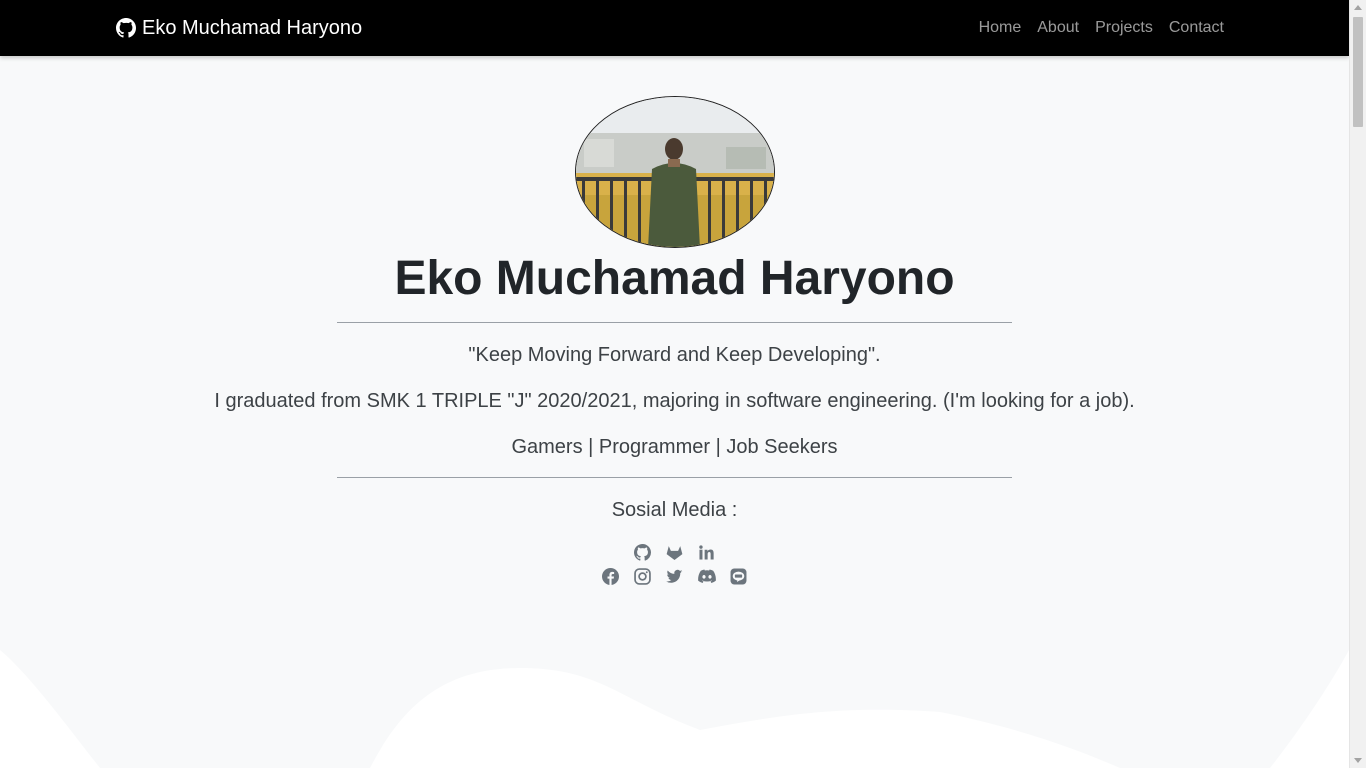  I want to click on twitter-icon, so click(675, 576).